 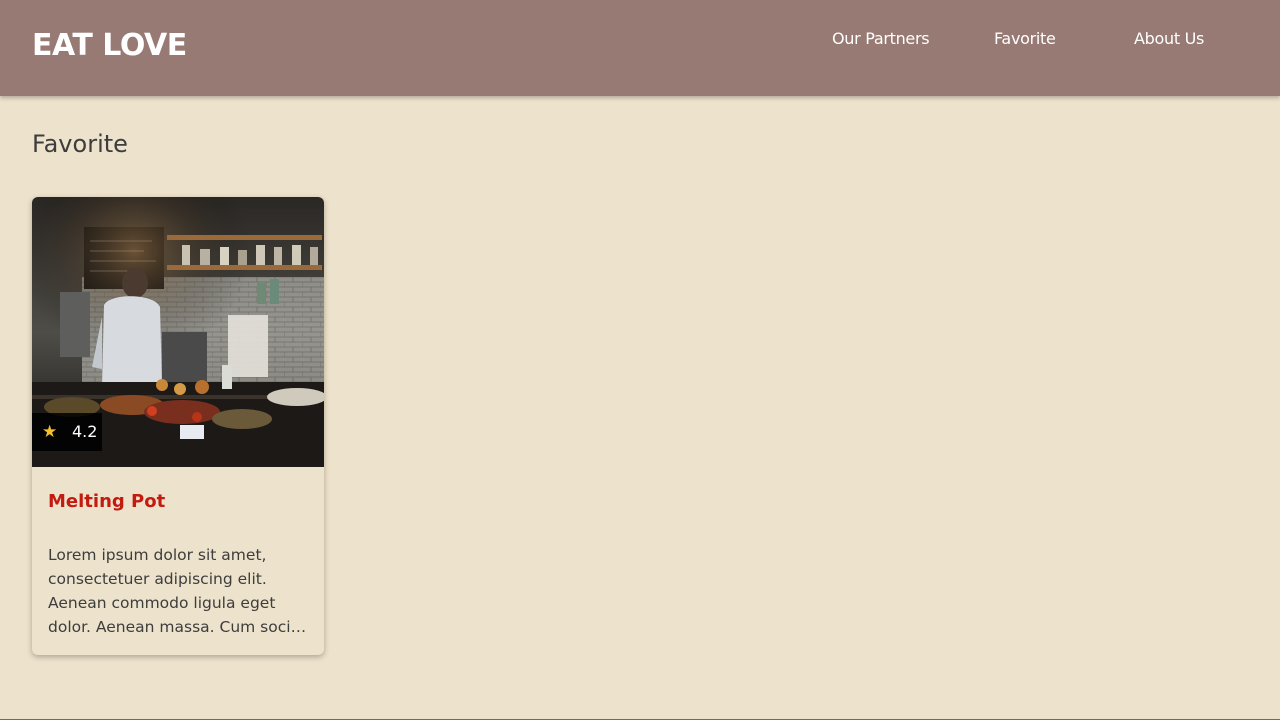 What do you see at coordinates (1025, 38) in the screenshot?
I see `nav-link-favorite: Favorite` at bounding box center [1025, 38].